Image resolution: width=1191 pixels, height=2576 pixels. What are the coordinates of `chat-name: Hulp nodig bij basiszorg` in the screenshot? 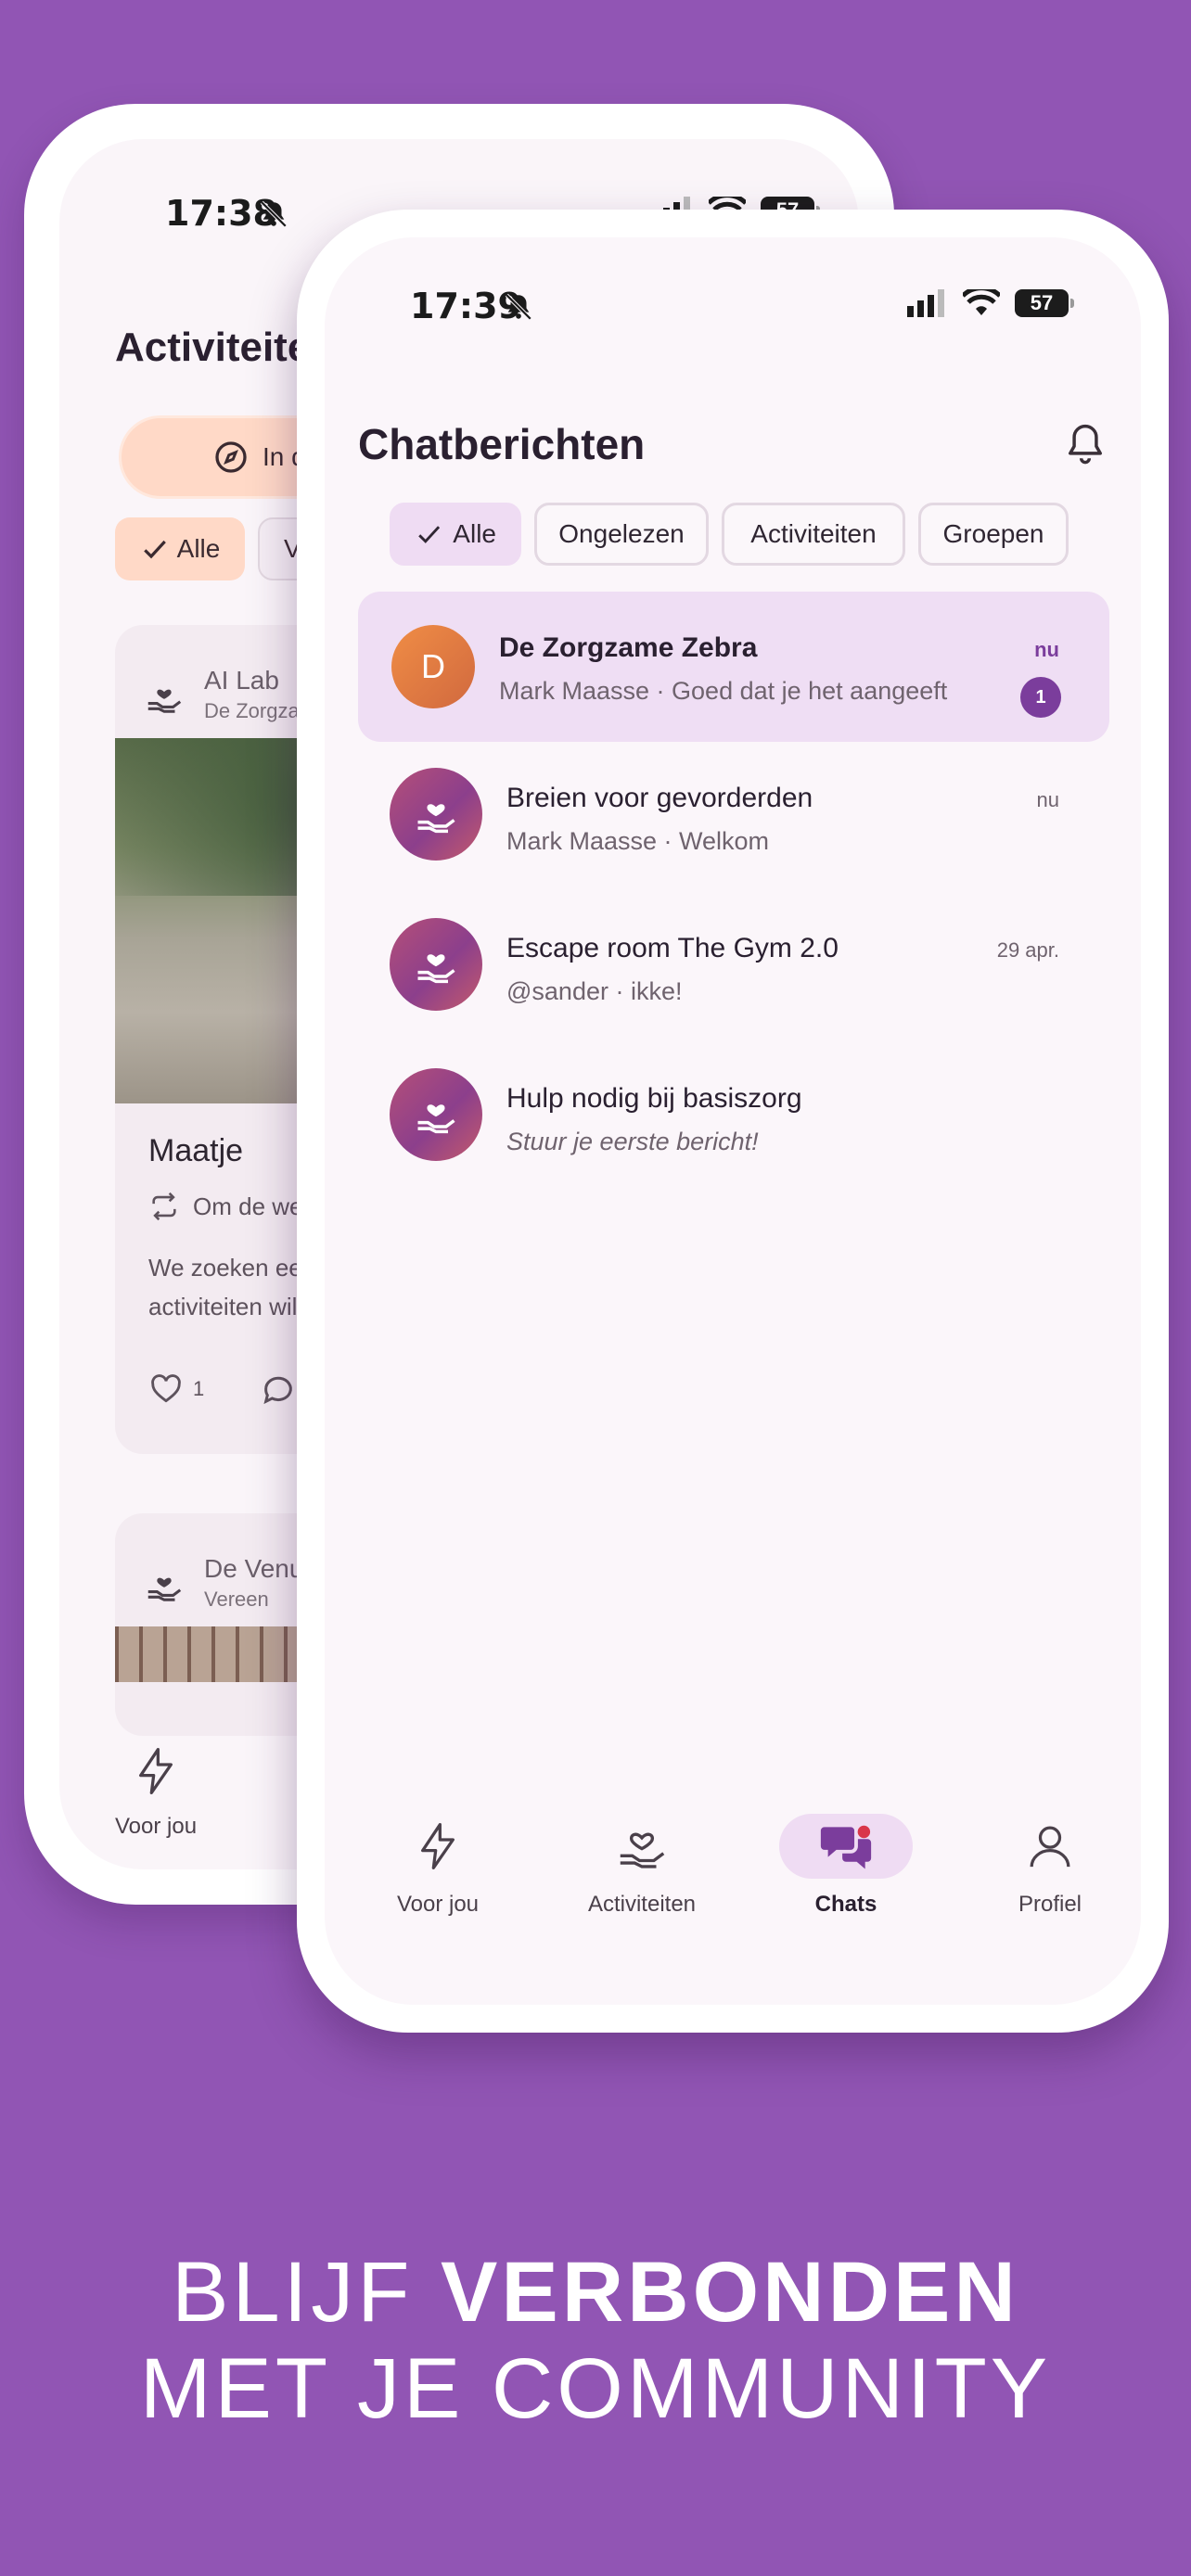 It's located at (654, 1098).